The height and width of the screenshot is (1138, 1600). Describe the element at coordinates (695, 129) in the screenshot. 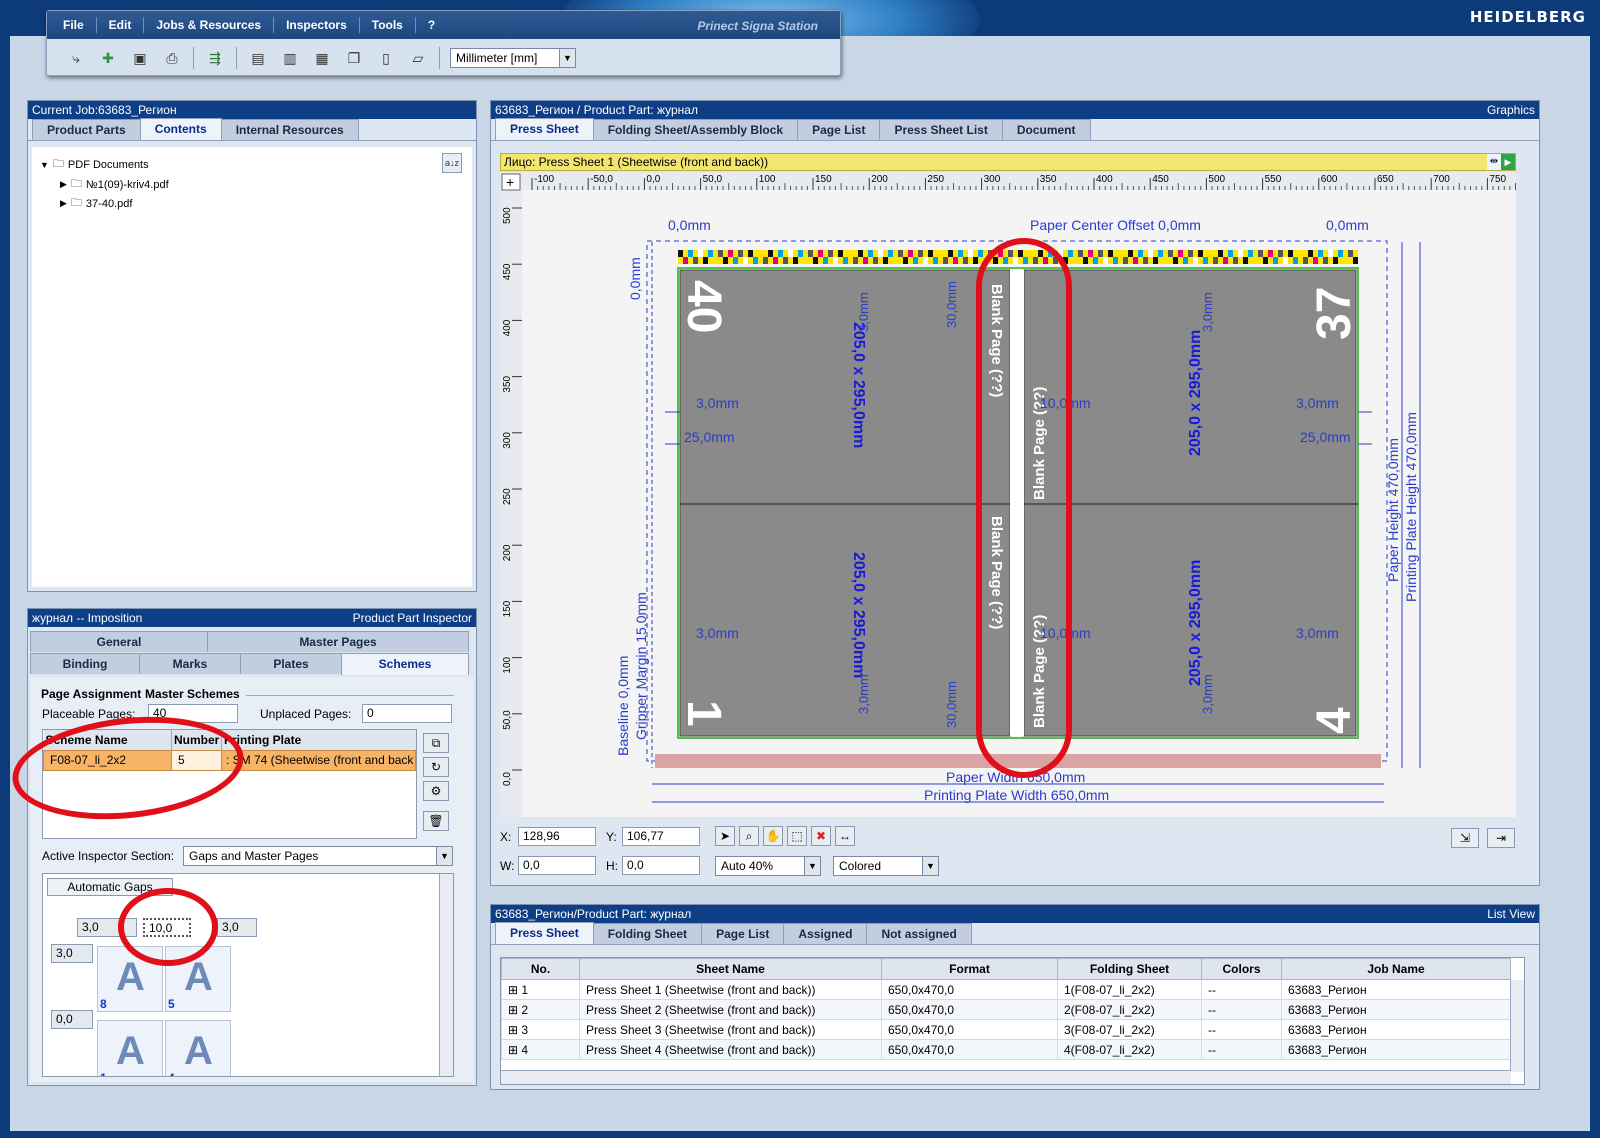

I see `tab-folding-sheet-assembly: Folding Sheet/Assembly Block` at that location.